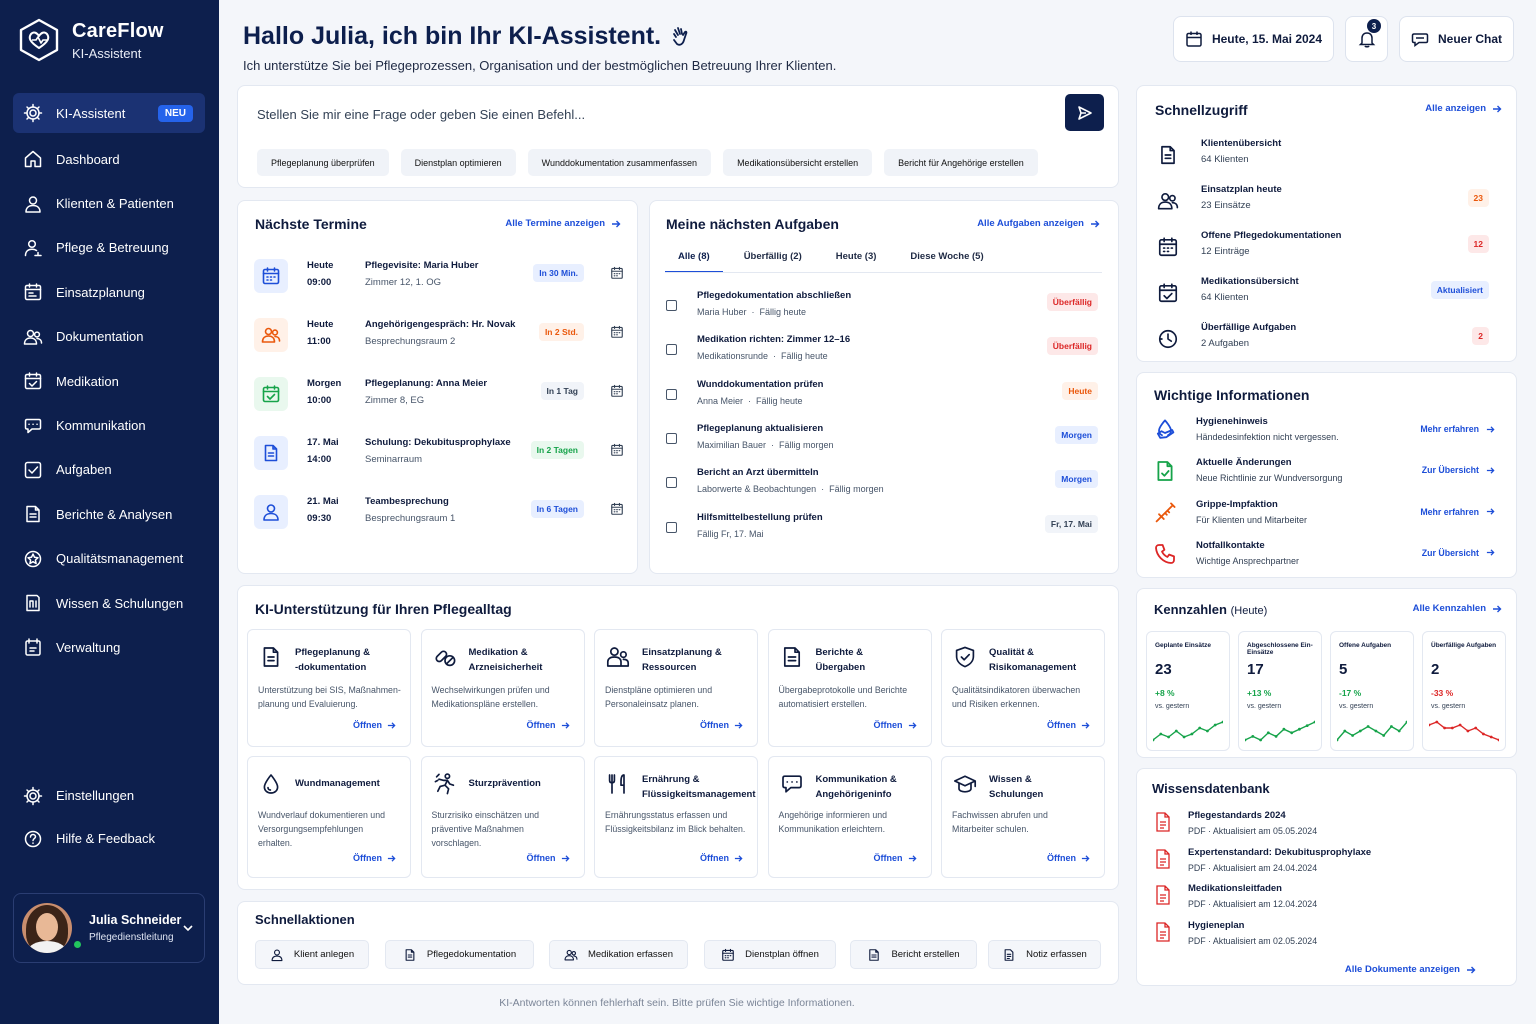 This screenshot has height=1024, width=1536. Describe the element at coordinates (109, 838) in the screenshot. I see `sidebar-item-hilfe-feedback: Hilfe & Feedback` at that location.